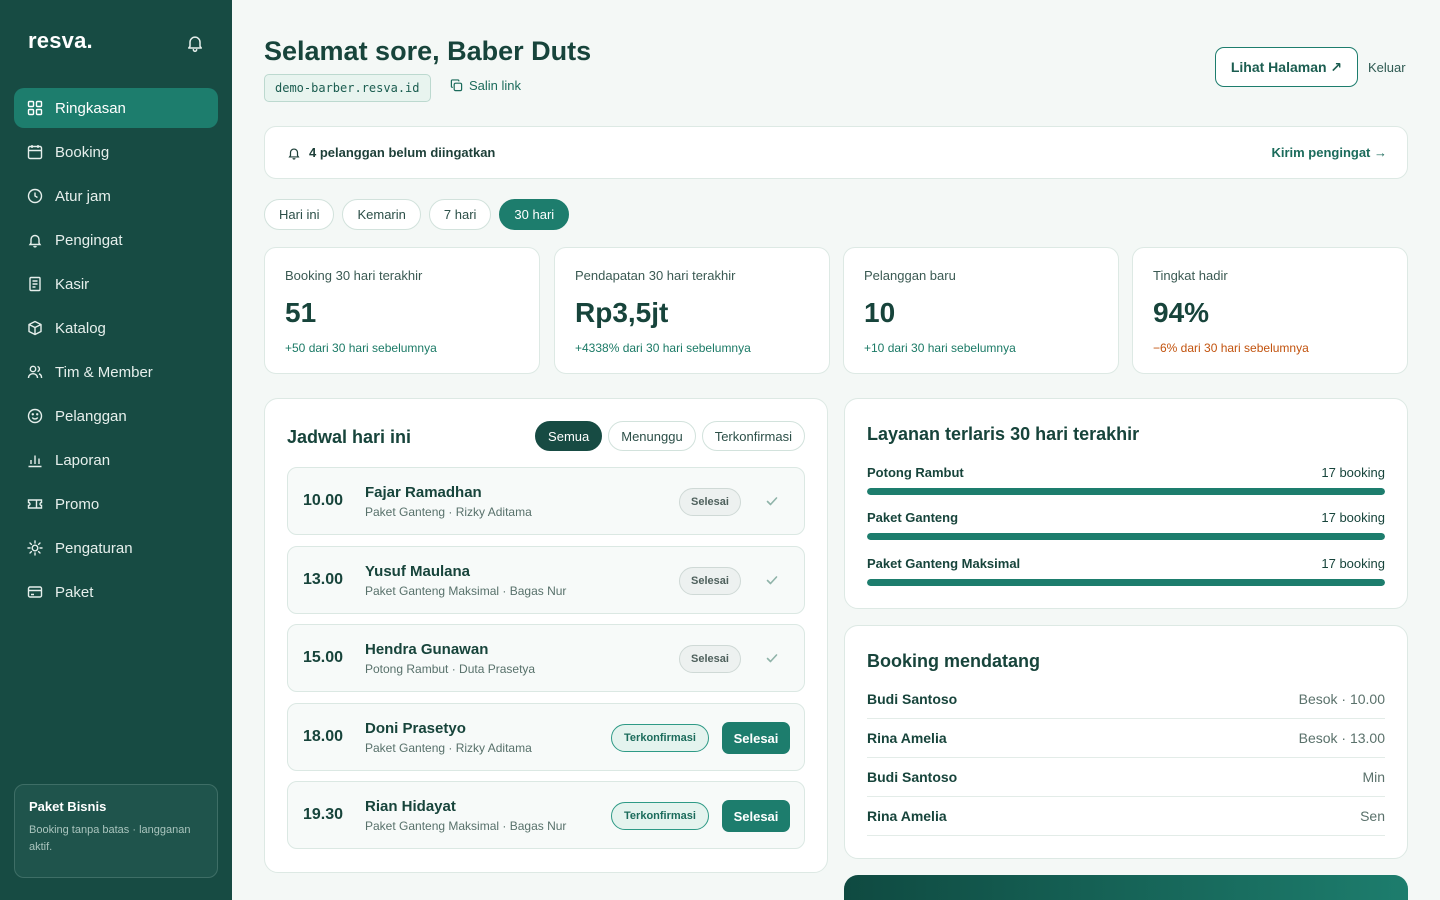 Image resolution: width=1440 pixels, height=900 pixels. Describe the element at coordinates (94, 548) in the screenshot. I see `sidebar-item-label: Pengaturan` at that location.